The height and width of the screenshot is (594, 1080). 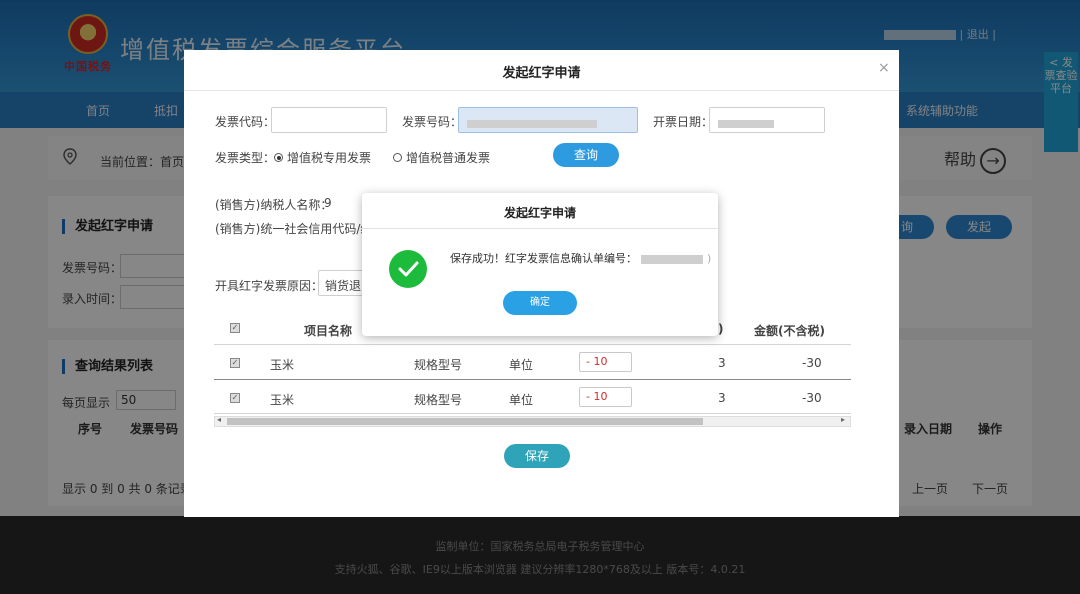 What do you see at coordinates (397, 157) in the screenshot?
I see `radio-empty-icon` at bounding box center [397, 157].